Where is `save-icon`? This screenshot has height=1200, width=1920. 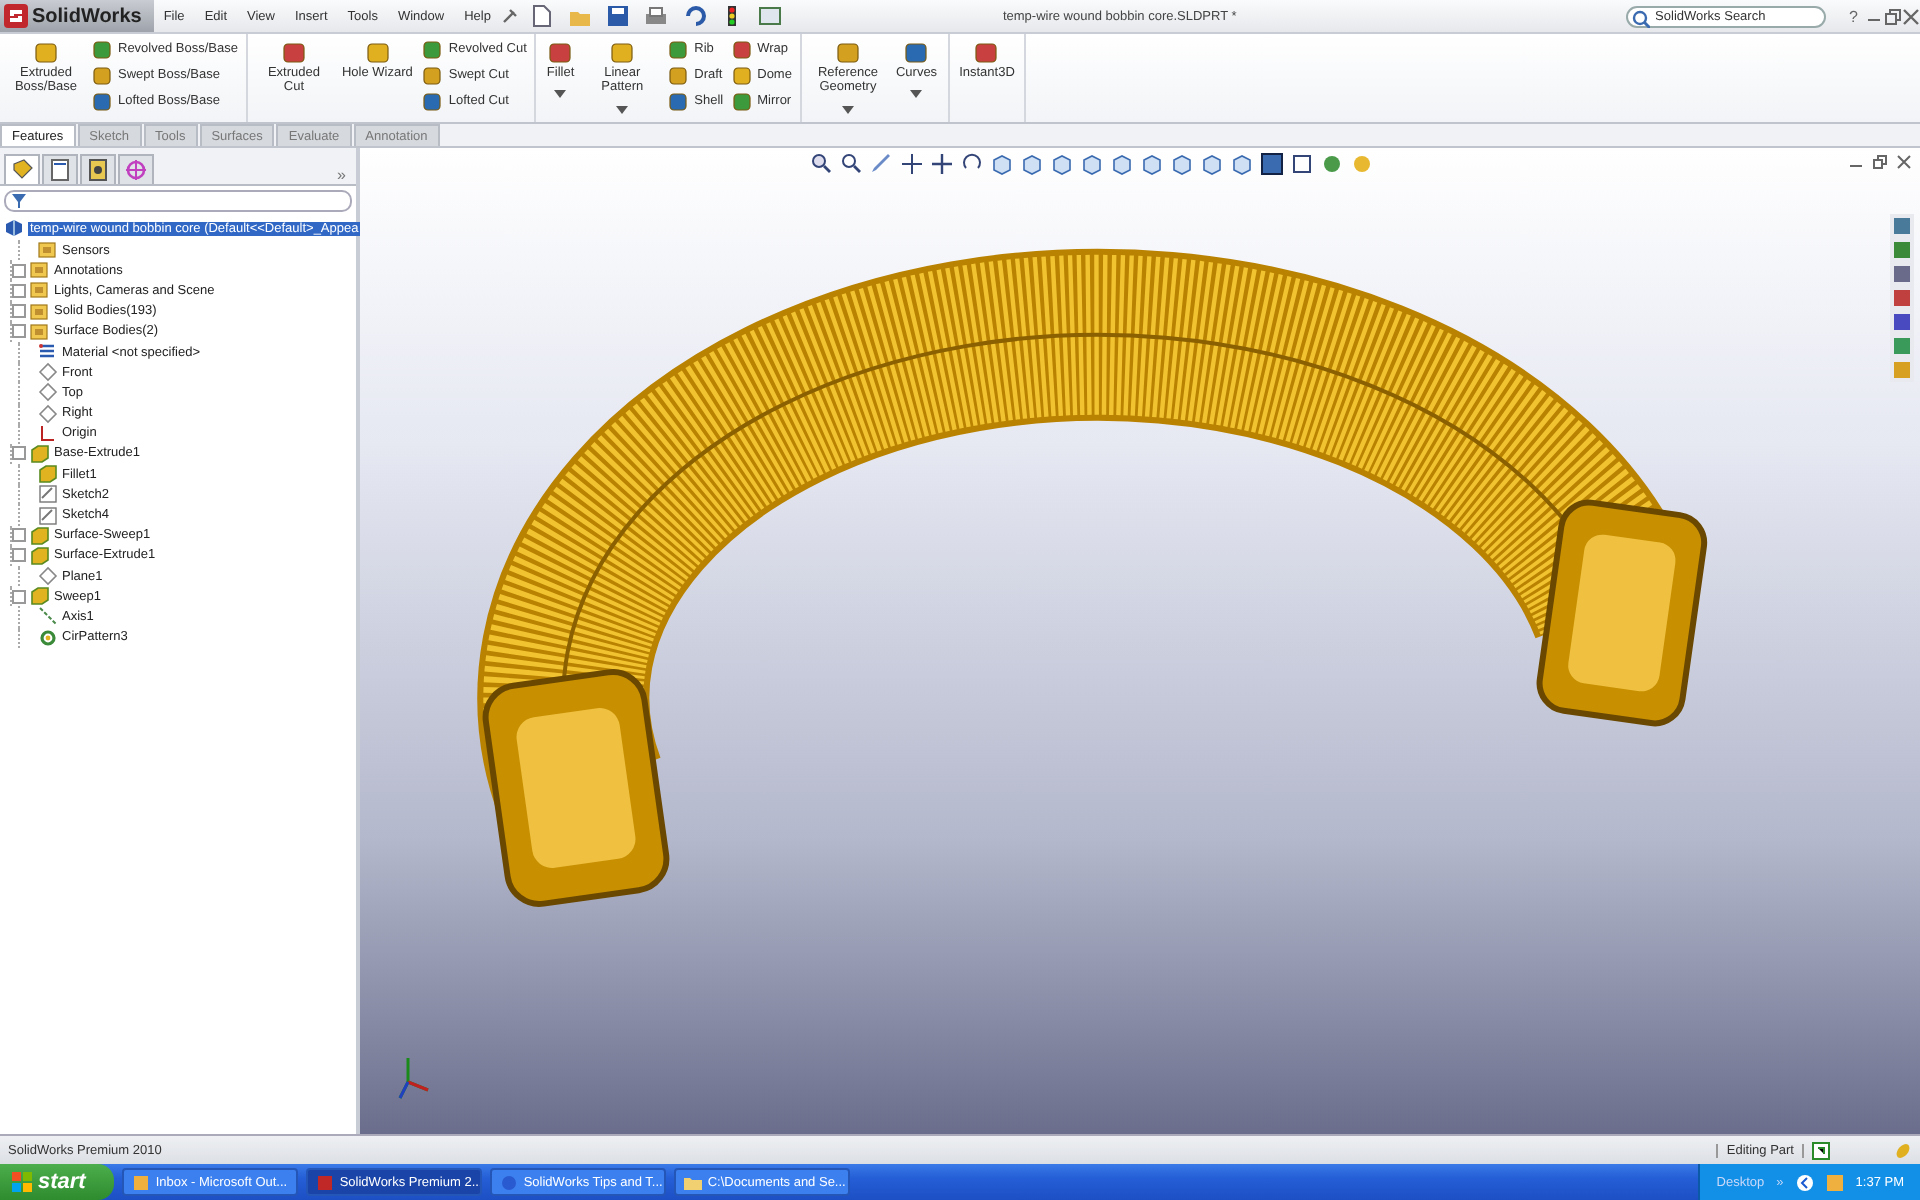
save-icon is located at coordinates (618, 16).